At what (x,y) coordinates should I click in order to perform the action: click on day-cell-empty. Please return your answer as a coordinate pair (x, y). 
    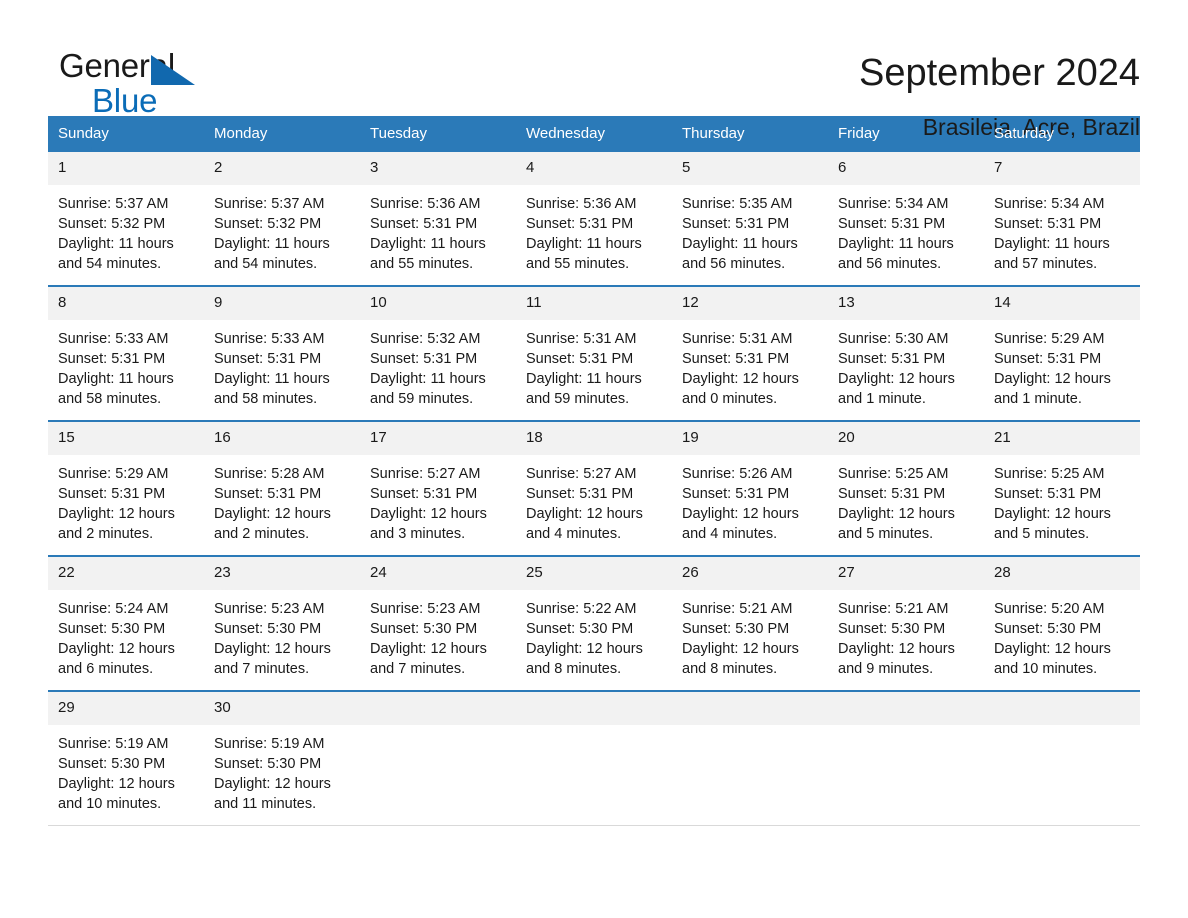
    Looking at the image, I should click on (1062, 758).